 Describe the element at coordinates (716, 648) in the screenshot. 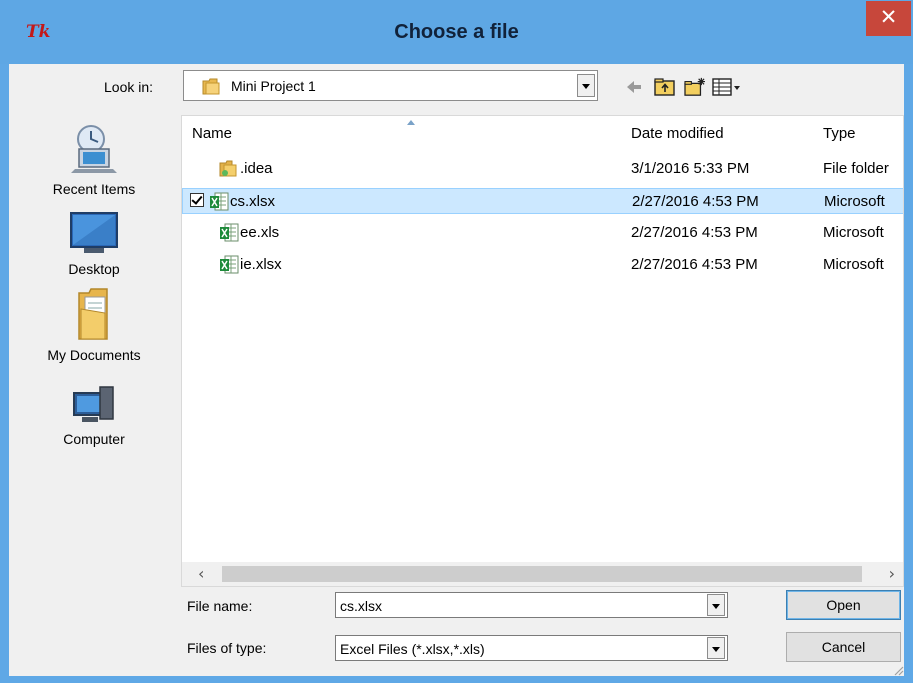

I see `file-type-dropdown-button` at that location.